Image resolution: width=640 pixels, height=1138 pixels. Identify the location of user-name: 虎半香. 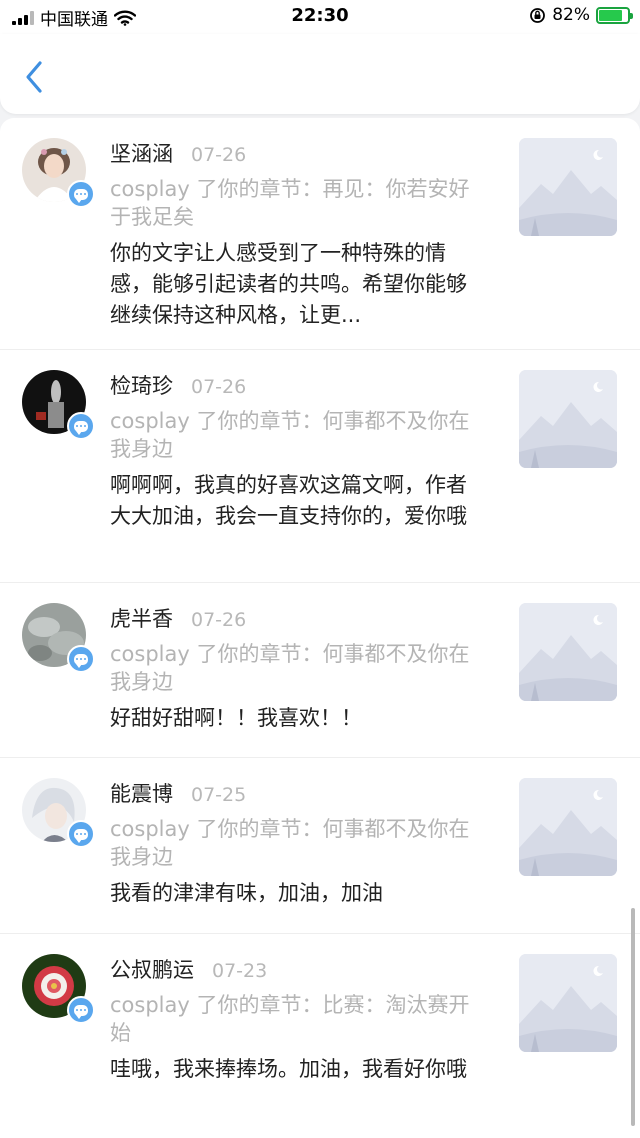
(141, 618).